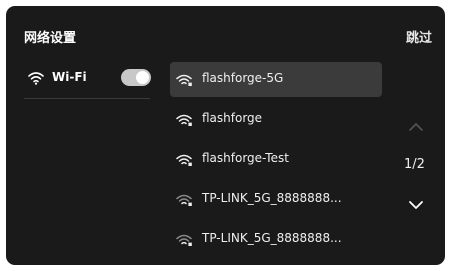  I want to click on toggle-knob, so click(142, 77).